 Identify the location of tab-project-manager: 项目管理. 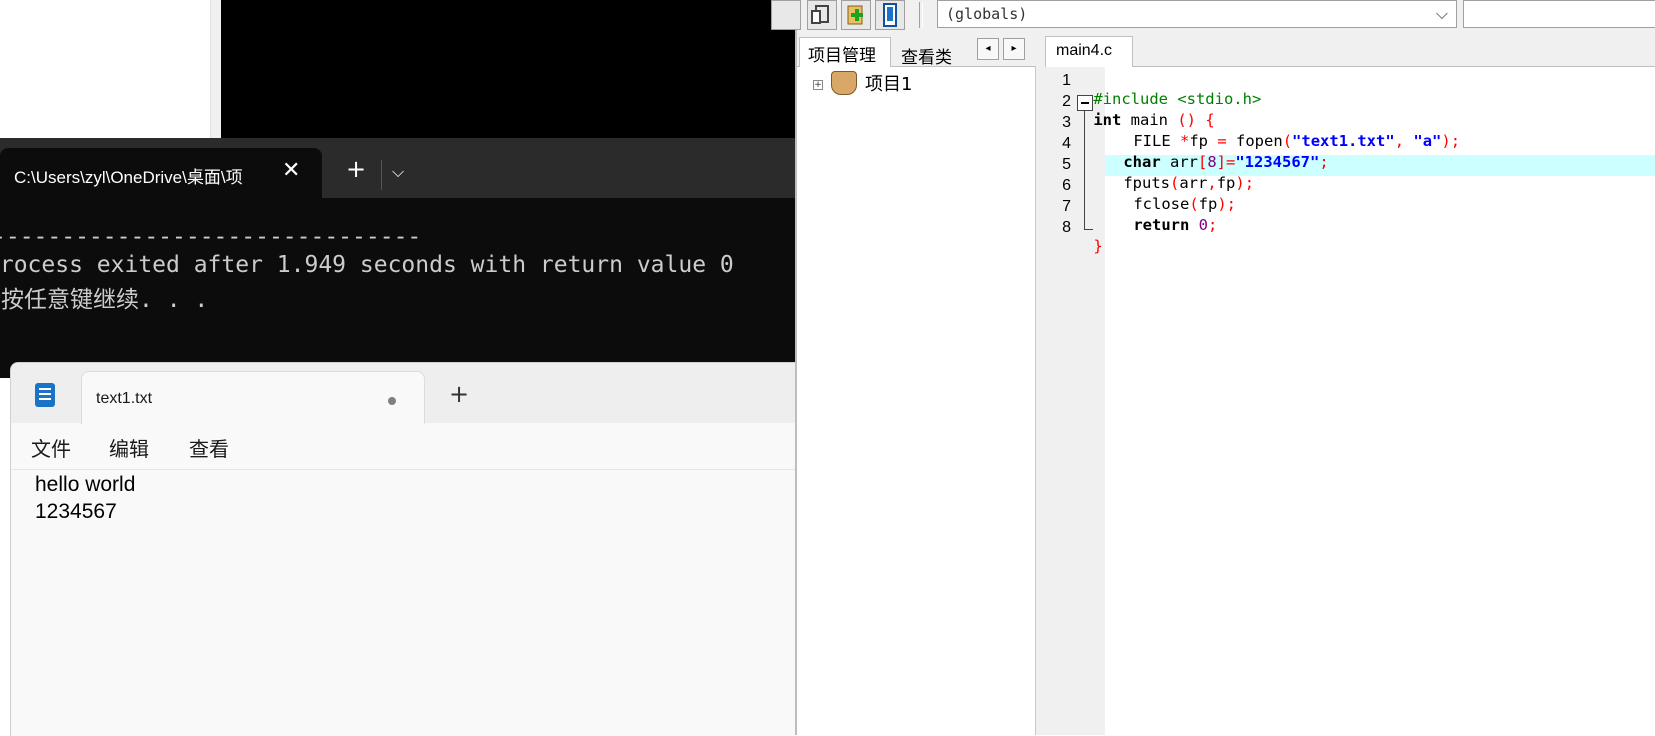
(845, 52).